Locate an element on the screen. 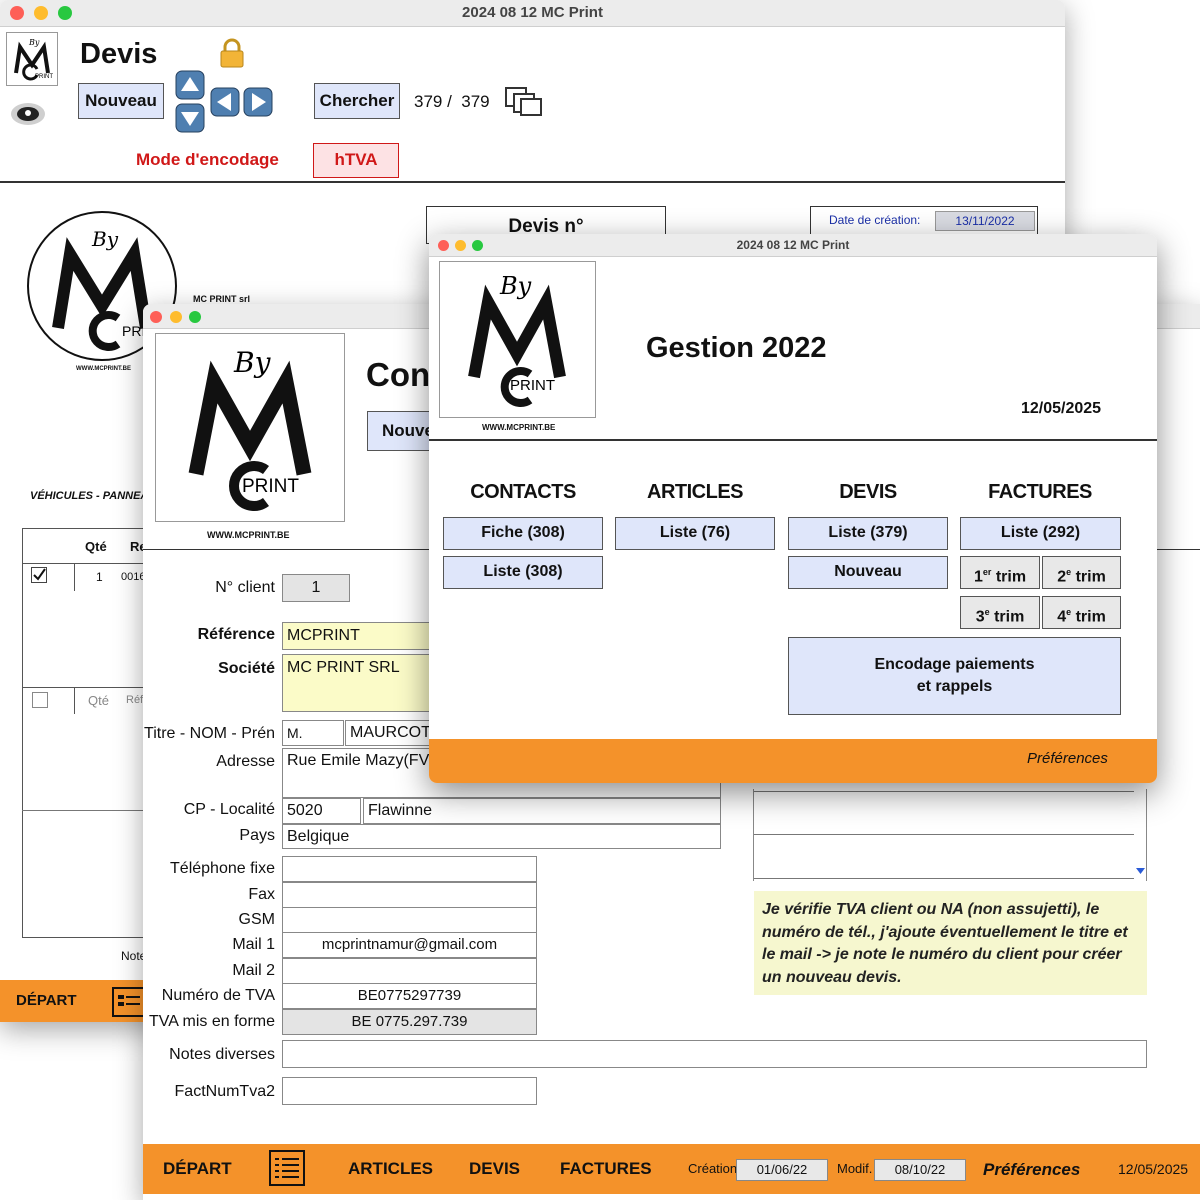 The image size is (1200, 1200). lock-icon is located at coordinates (232, 53).